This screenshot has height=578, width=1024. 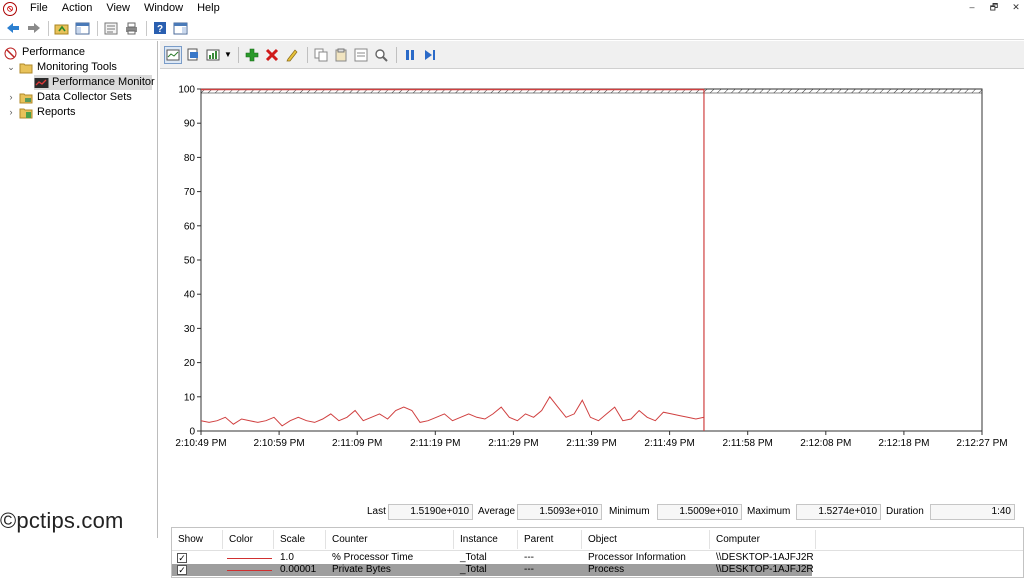 I want to click on cell-scale: 0.00001, so click(x=298, y=569).